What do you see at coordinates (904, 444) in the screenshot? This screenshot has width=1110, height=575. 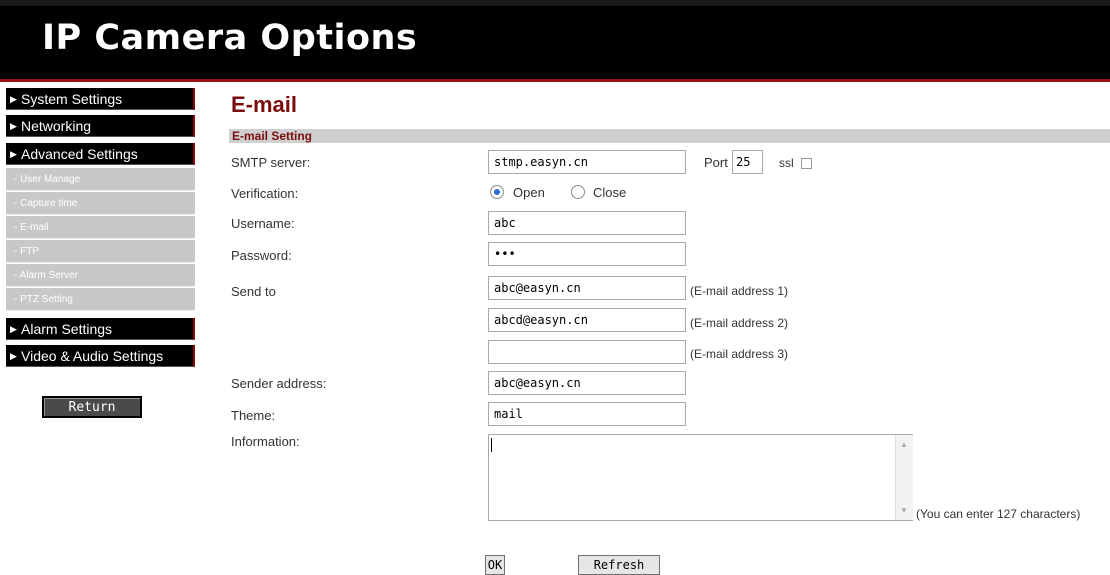 I see `scroll-up-icon: ▲` at bounding box center [904, 444].